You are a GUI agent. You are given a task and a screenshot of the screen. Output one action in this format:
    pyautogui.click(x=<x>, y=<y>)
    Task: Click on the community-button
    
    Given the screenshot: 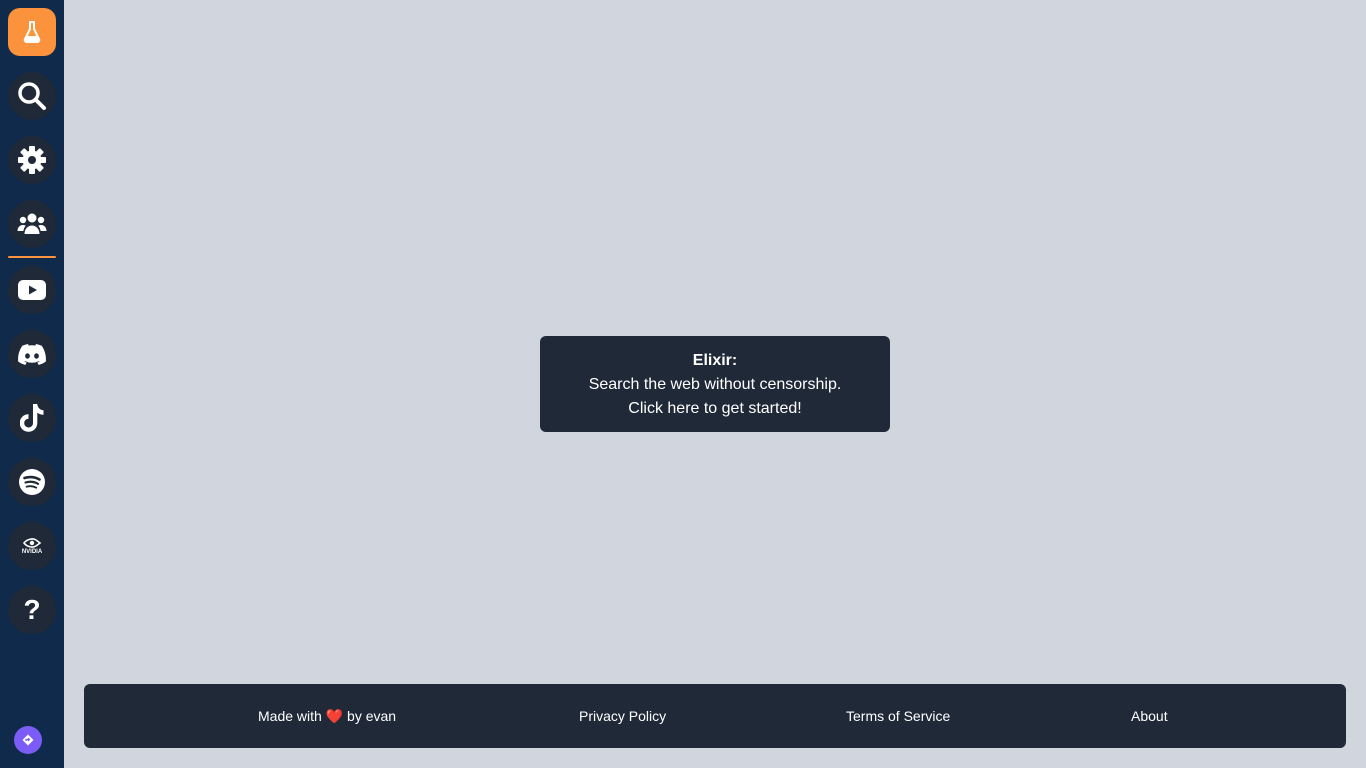 What is the action you would take?
    pyautogui.click(x=32, y=224)
    